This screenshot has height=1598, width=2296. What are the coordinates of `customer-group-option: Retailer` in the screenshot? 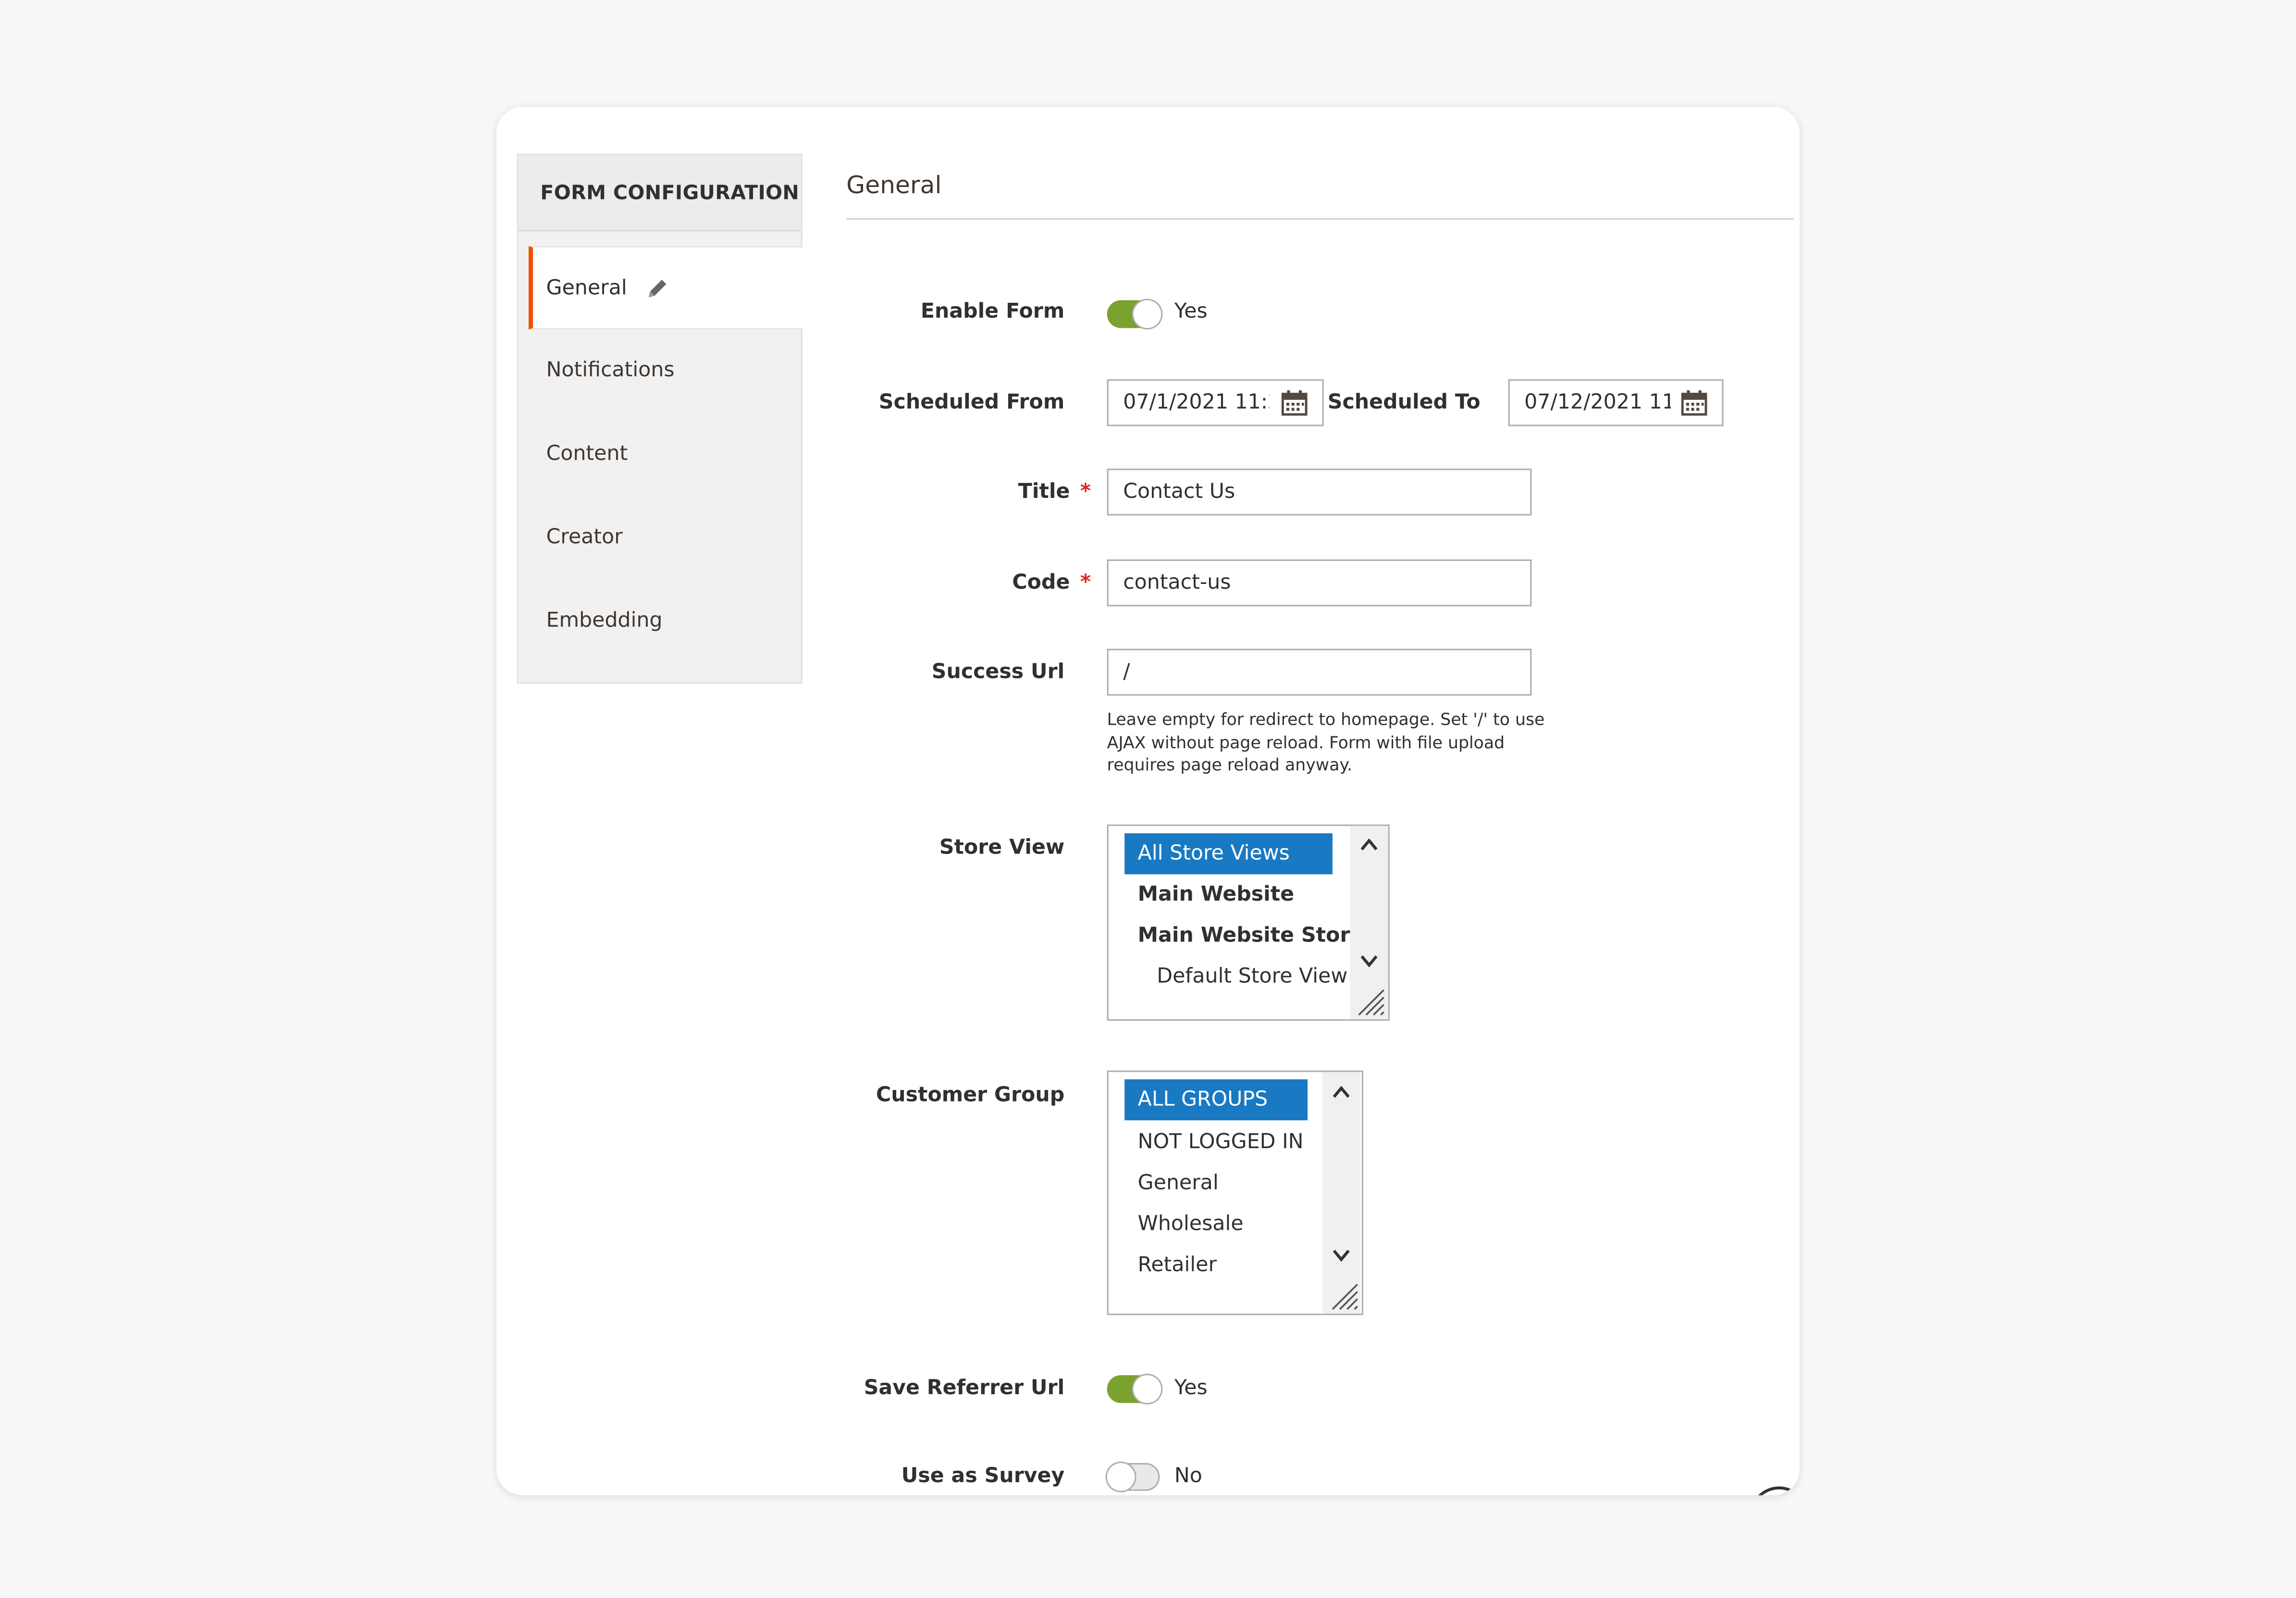 It's located at (1177, 1265).